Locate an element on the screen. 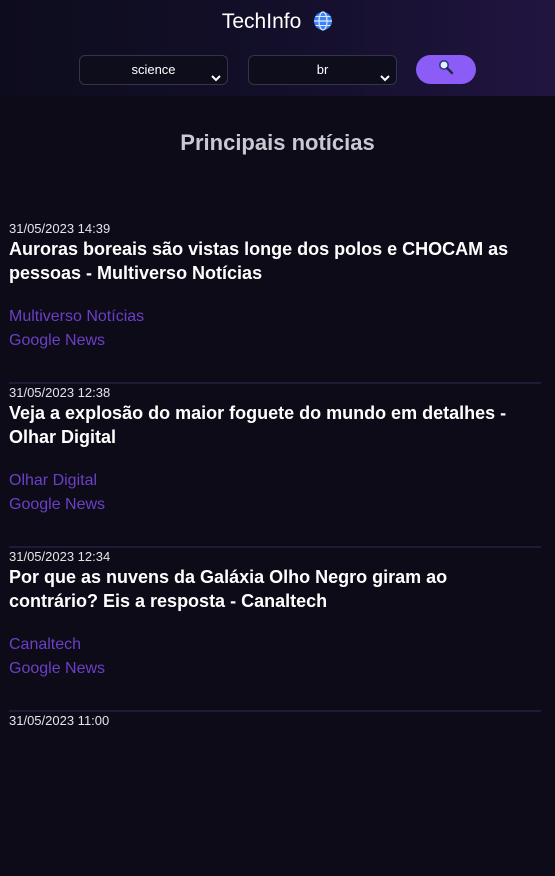  search-button is located at coordinates (446, 69).